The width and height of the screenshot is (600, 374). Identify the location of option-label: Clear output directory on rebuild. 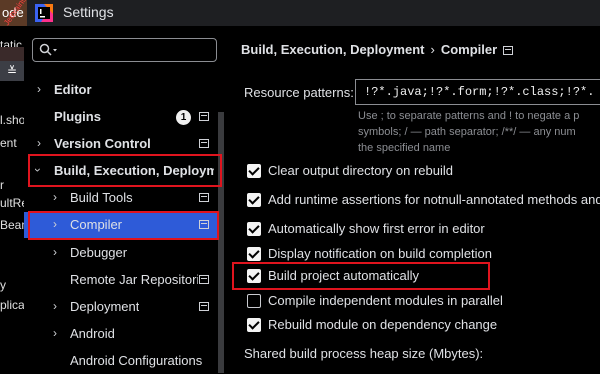
(360, 170).